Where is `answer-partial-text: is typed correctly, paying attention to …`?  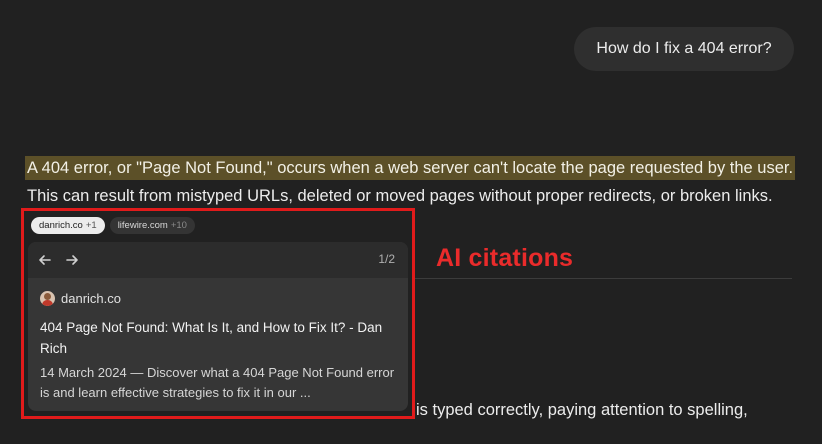
answer-partial-text: is typed correctly, paying attention to … is located at coordinates (582, 410).